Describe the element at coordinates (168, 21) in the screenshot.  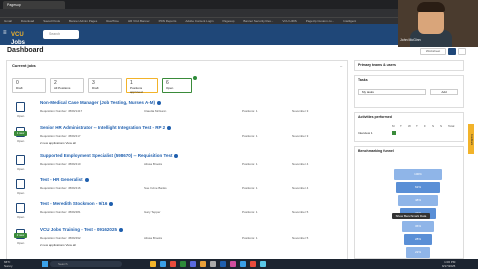
I see `bookmark-item: PDN Reports` at that location.